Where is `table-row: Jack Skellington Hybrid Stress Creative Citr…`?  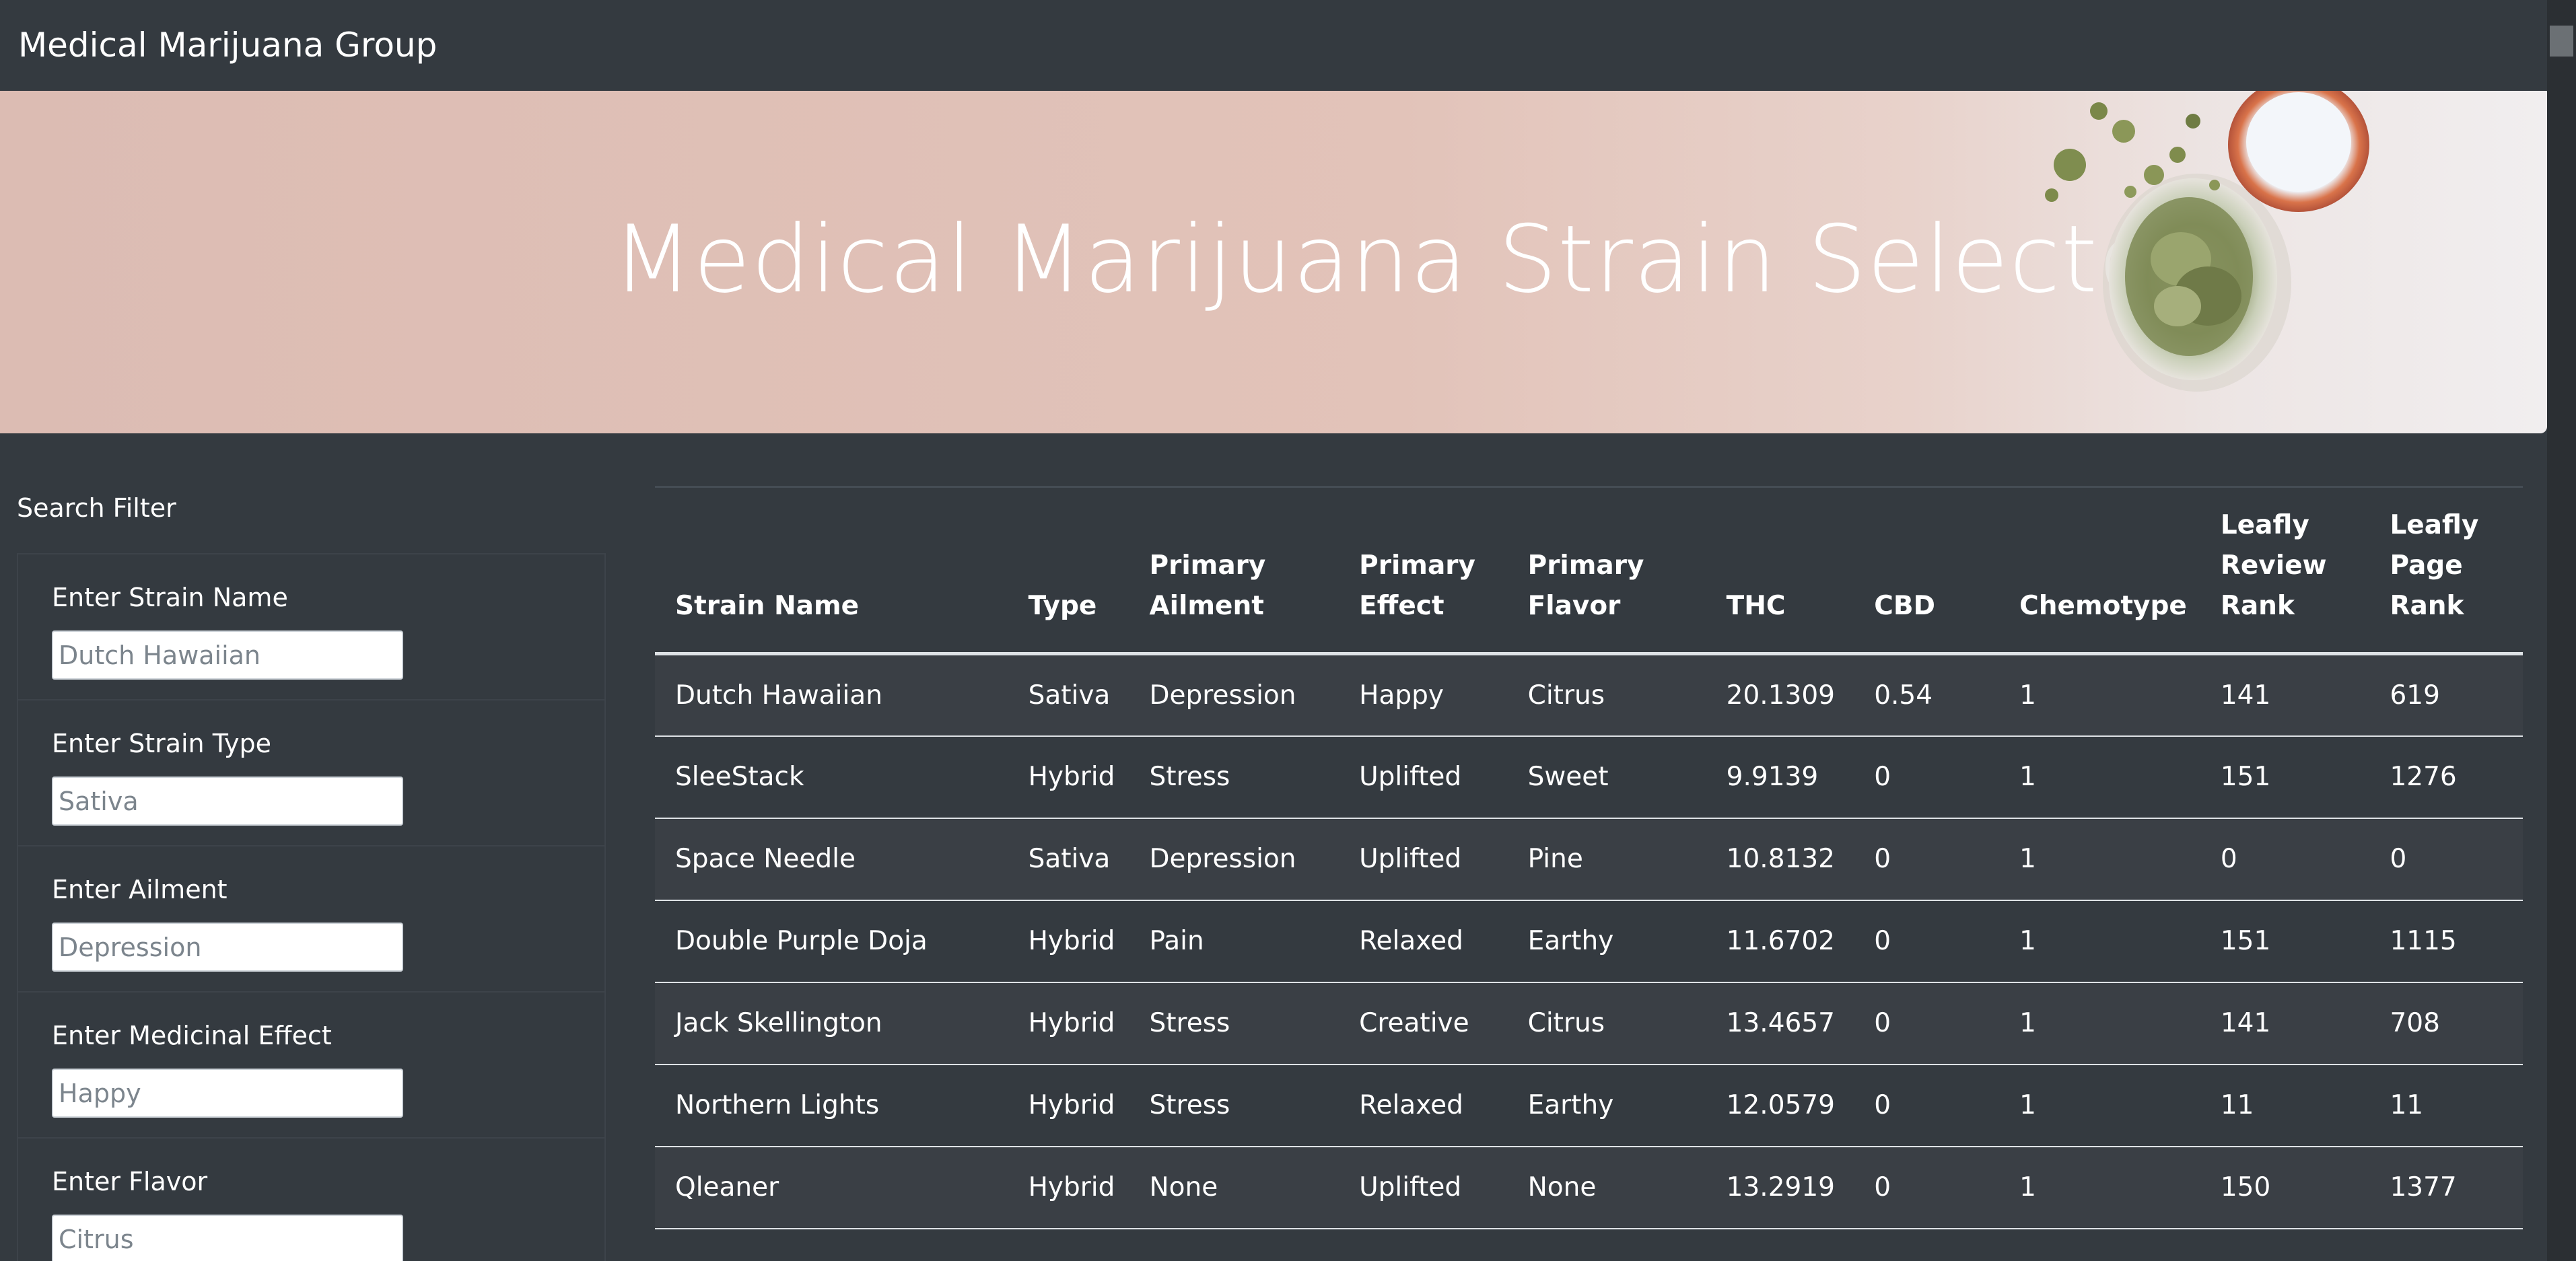
table-row: Jack Skellington Hybrid Stress Creative Citr… is located at coordinates (1589, 1023).